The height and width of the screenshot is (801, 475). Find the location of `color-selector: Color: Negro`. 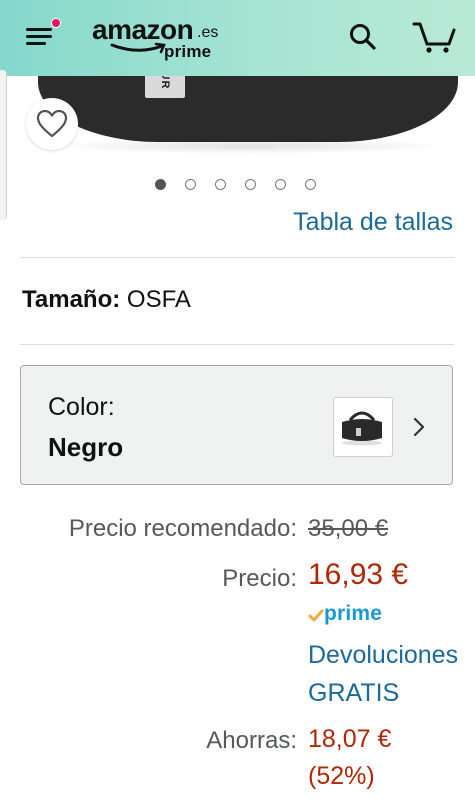

color-selector: Color: Negro is located at coordinates (236, 425).